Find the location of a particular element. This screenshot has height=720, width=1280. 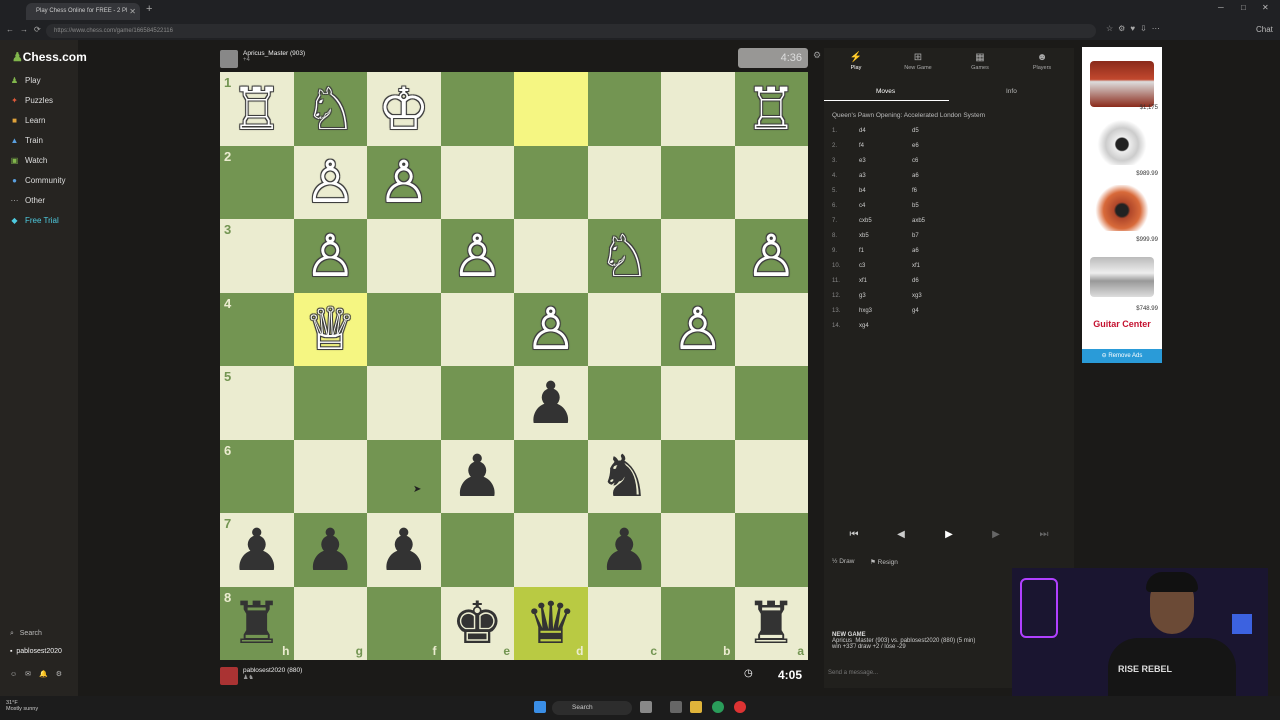

black-move: d5 is located at coordinates (915, 131).